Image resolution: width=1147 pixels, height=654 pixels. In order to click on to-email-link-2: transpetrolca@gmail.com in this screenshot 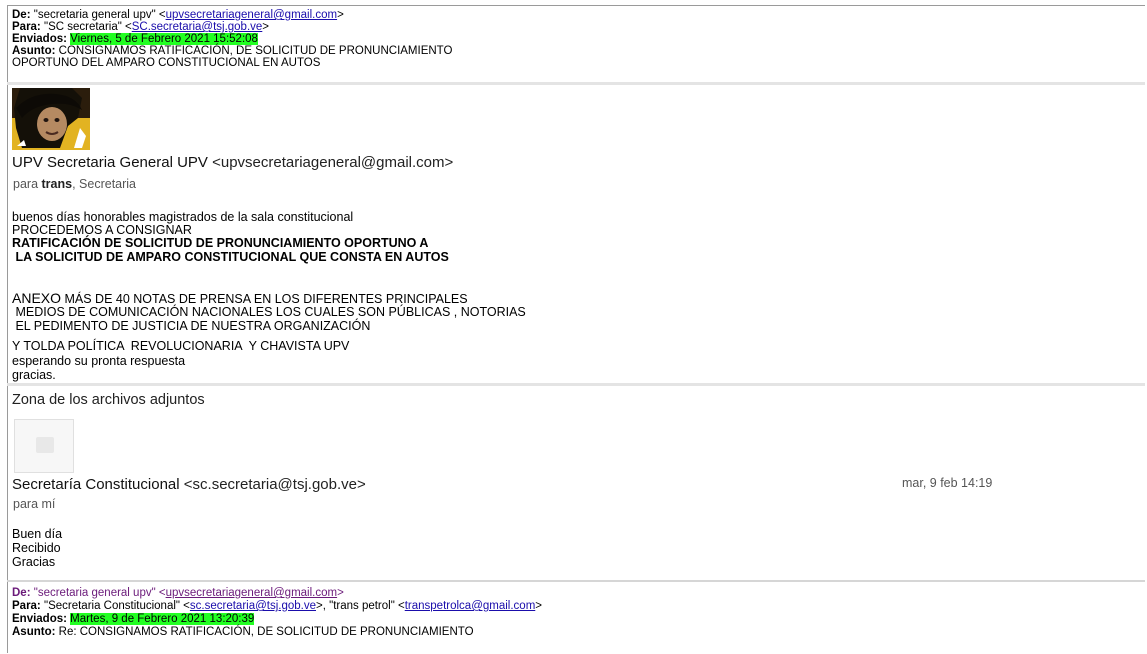, I will do `click(470, 606)`.